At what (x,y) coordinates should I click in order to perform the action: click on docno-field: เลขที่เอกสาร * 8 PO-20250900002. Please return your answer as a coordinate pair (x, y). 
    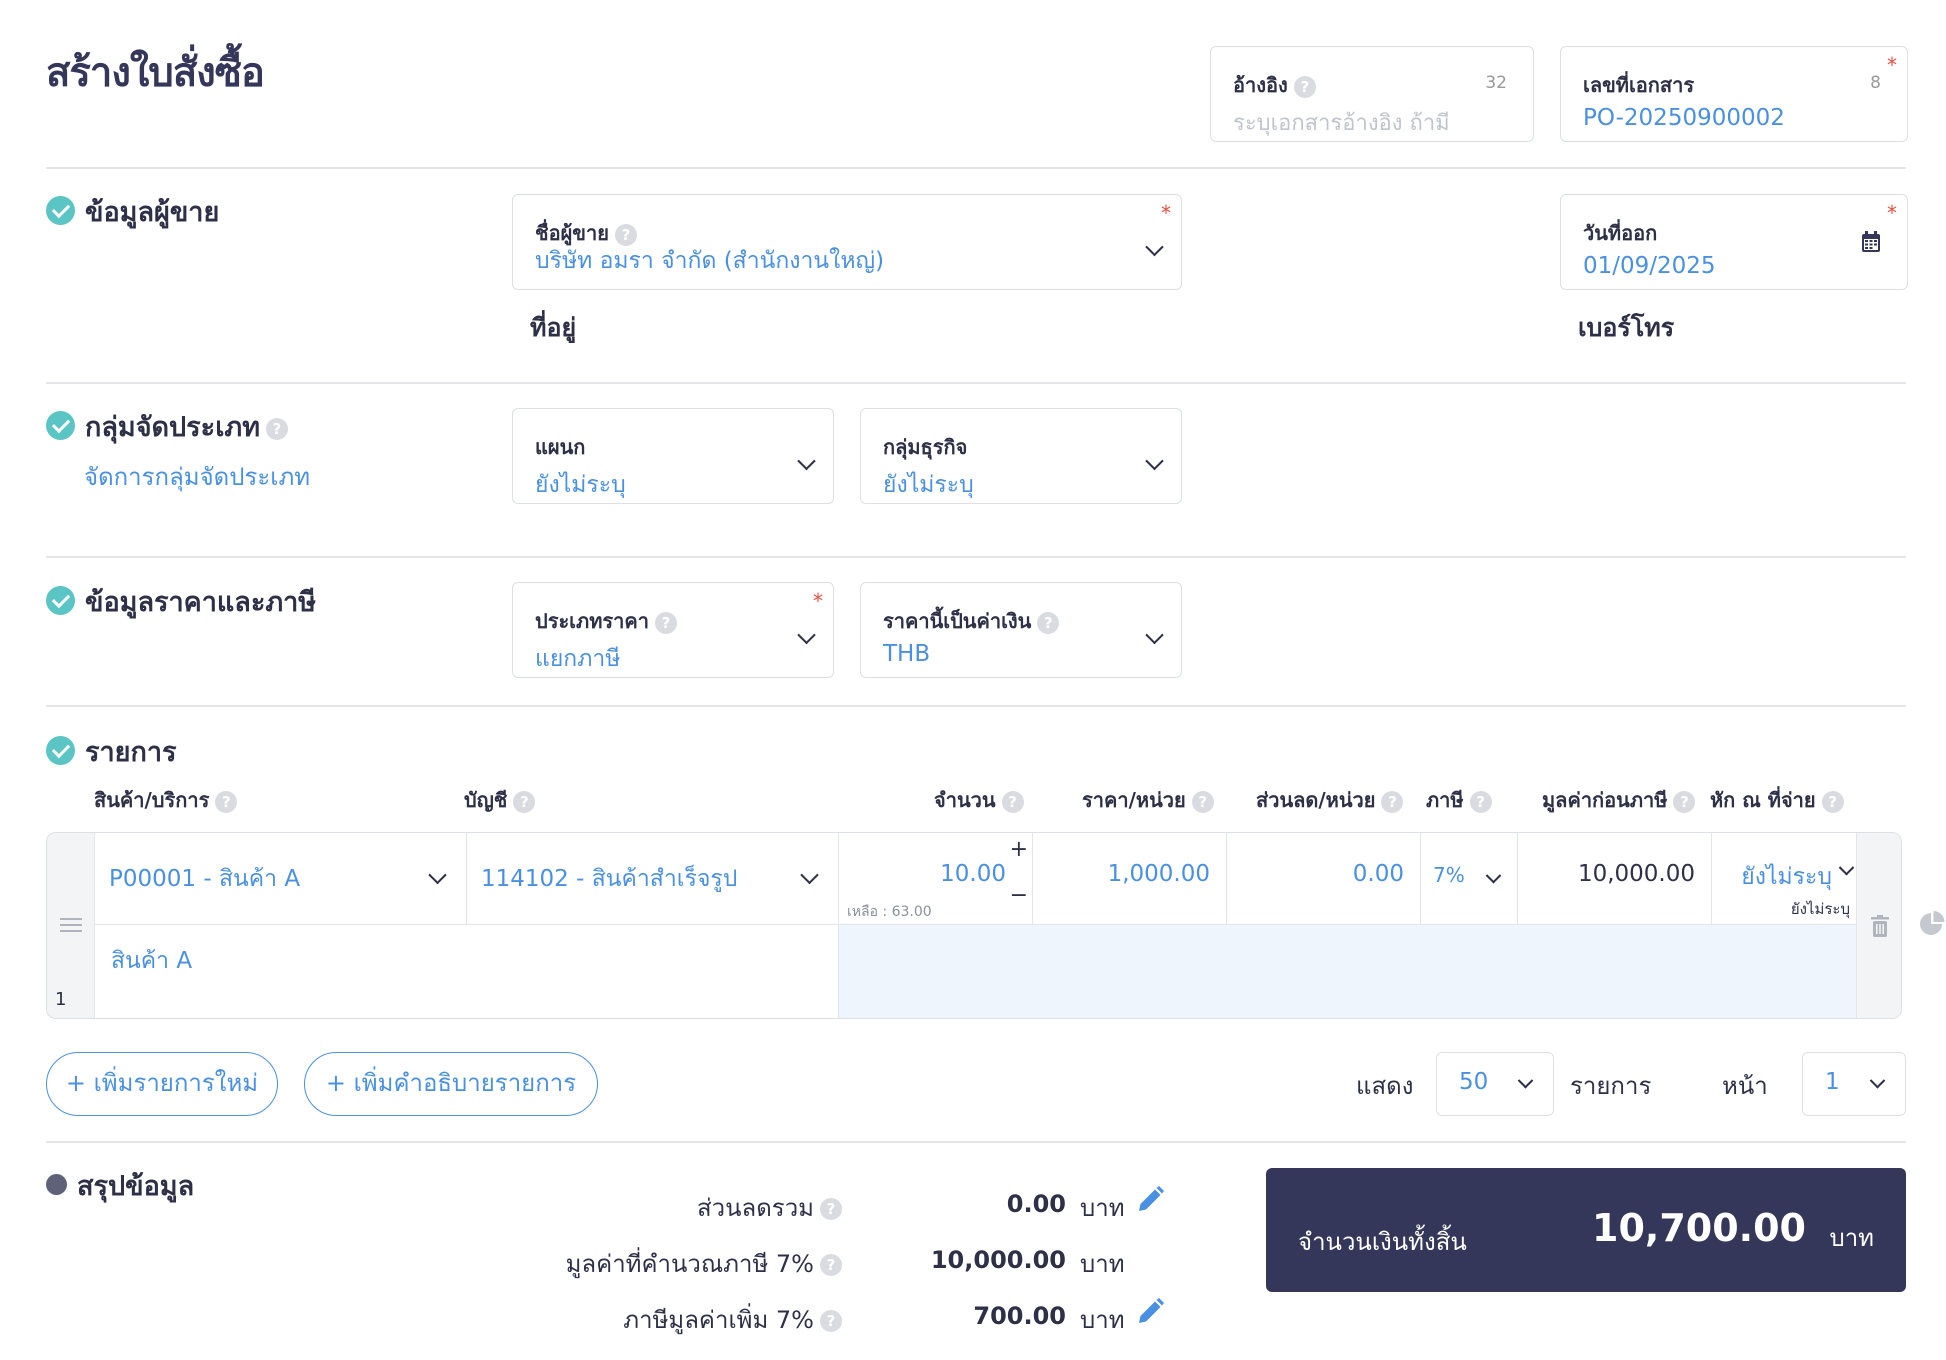
    Looking at the image, I should click on (1734, 94).